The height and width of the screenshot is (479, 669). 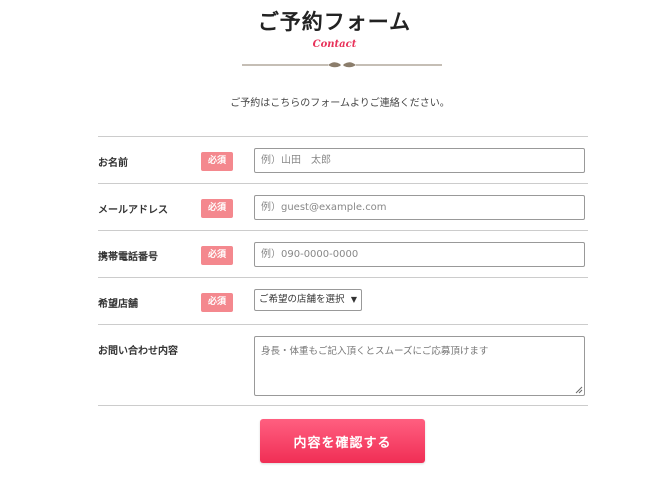 I want to click on form-row-store: 希望店舗 必須 ご希望の店舗を選択 ▼, so click(x=343, y=300).